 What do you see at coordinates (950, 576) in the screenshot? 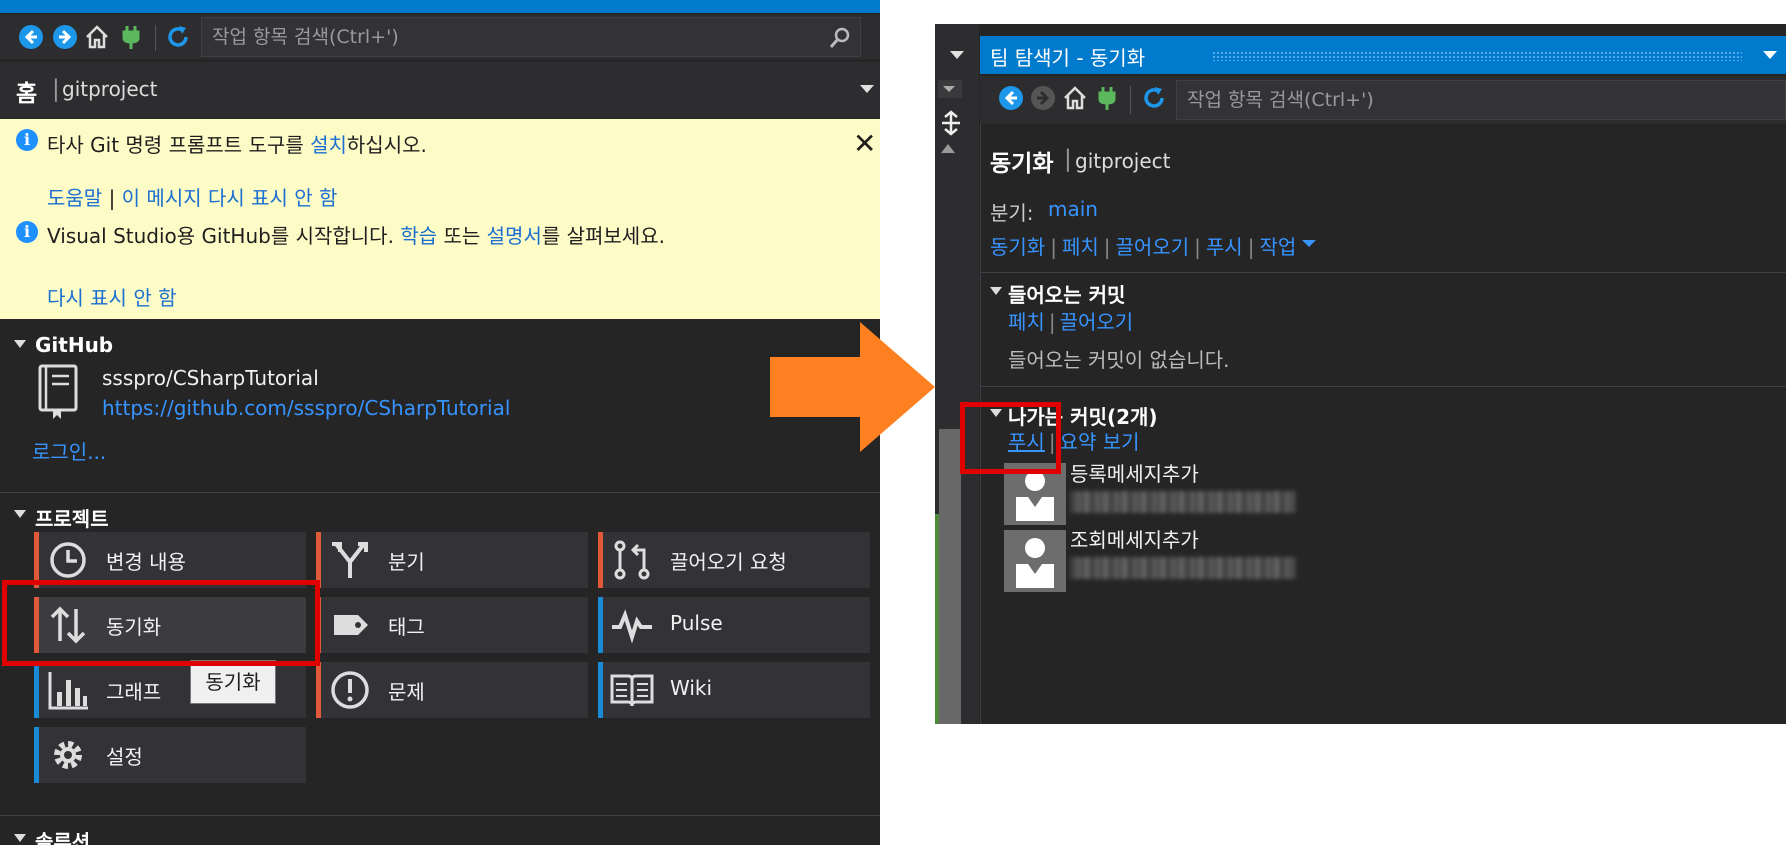
I see `scrollbar-thumb` at bounding box center [950, 576].